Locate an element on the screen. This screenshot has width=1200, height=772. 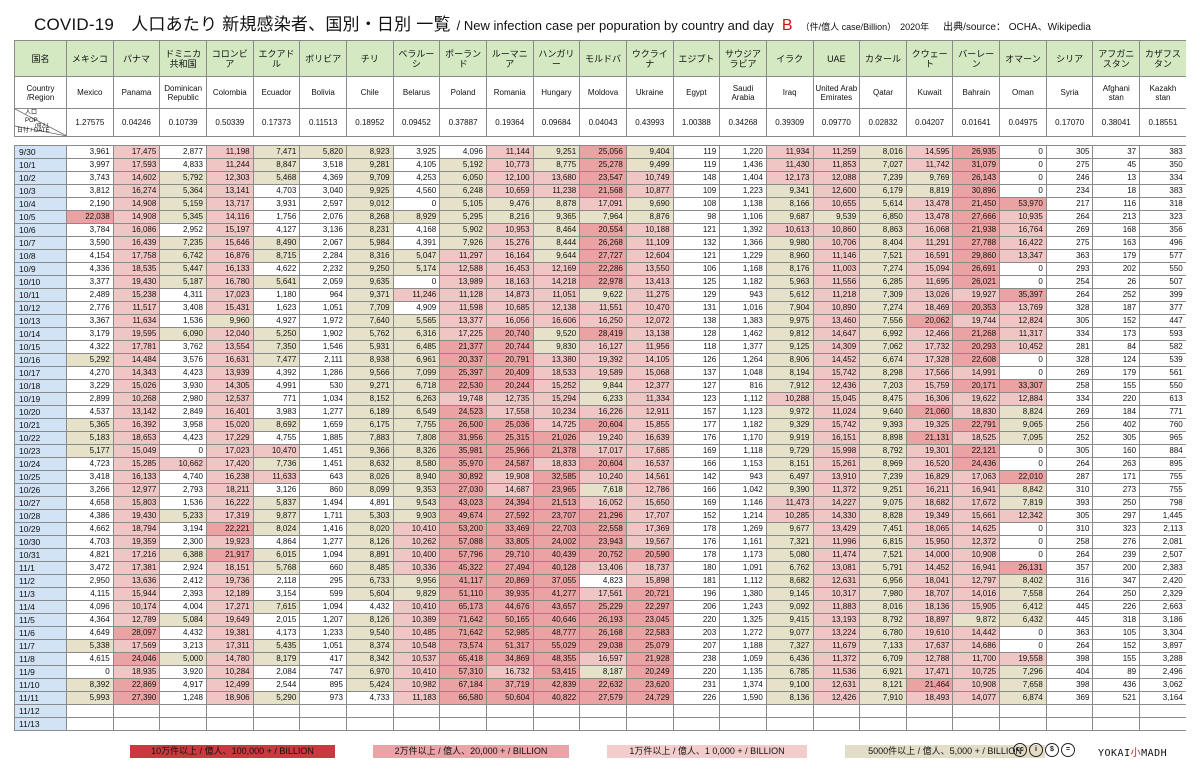
value-cell: 1,094 is located at coordinates (323, 607).